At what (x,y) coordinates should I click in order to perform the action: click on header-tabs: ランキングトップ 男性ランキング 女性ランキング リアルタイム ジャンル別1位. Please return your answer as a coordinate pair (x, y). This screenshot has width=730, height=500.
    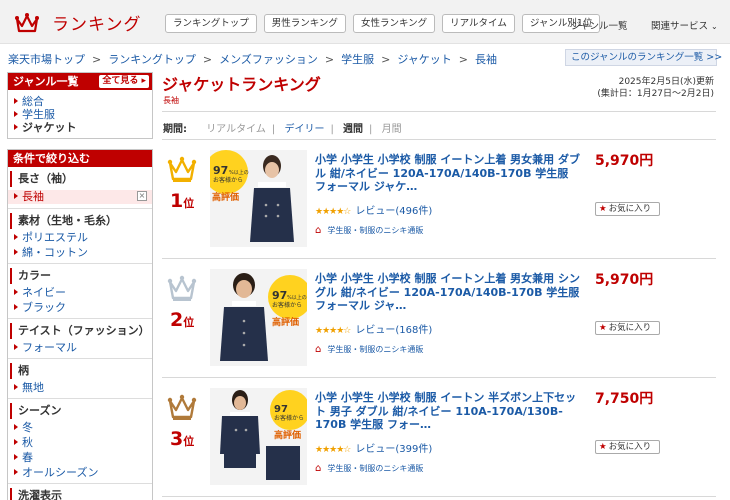
    Looking at the image, I should click on (386, 23).